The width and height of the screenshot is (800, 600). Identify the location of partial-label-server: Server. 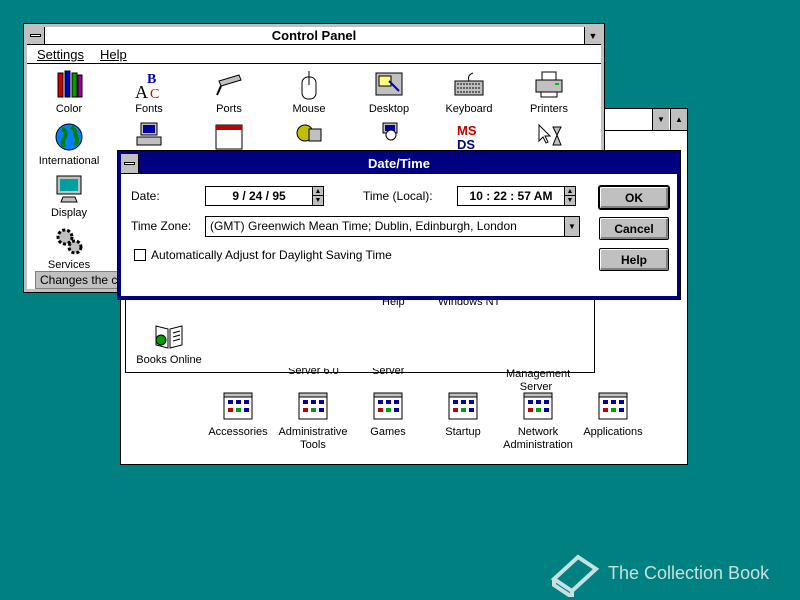
(388, 372).